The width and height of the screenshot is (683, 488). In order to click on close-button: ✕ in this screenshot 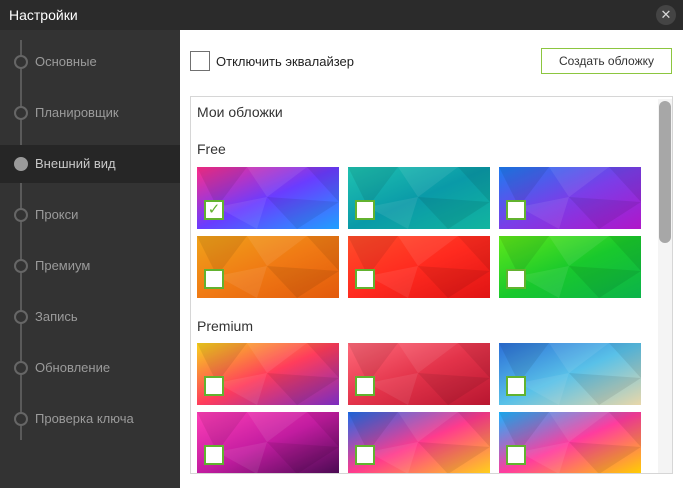, I will do `click(666, 15)`.